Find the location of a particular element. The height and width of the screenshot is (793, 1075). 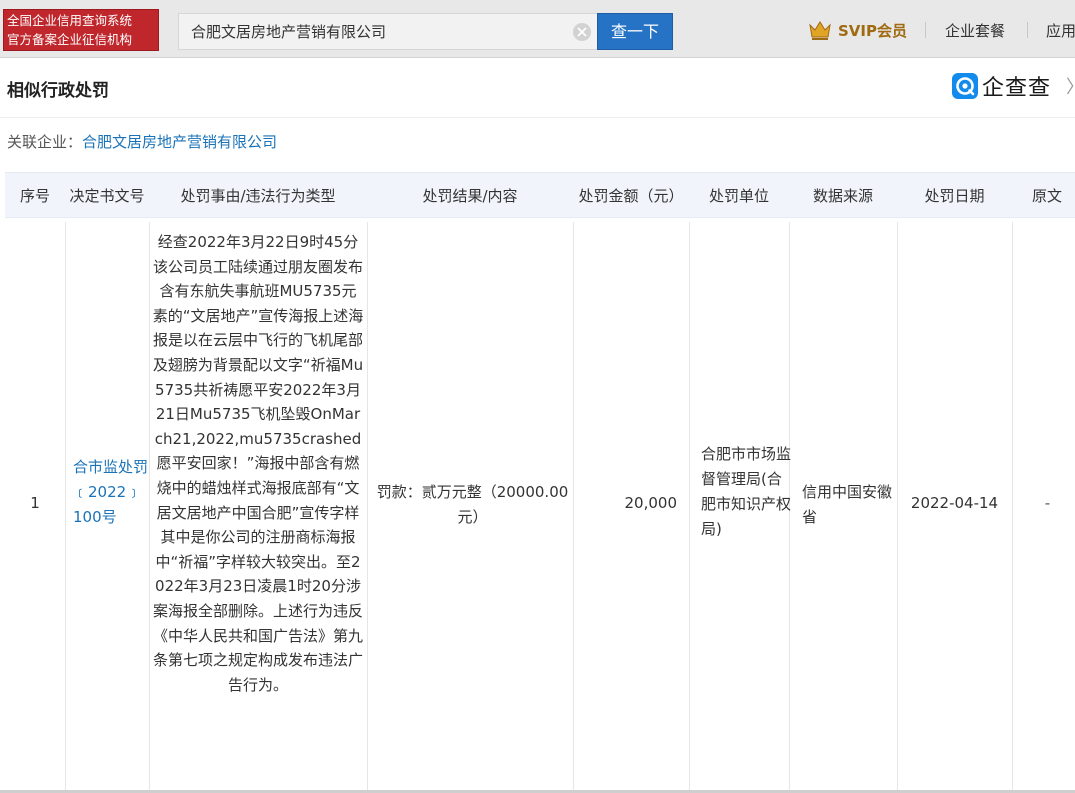

cell-amount: 20,000 is located at coordinates (651, 503).